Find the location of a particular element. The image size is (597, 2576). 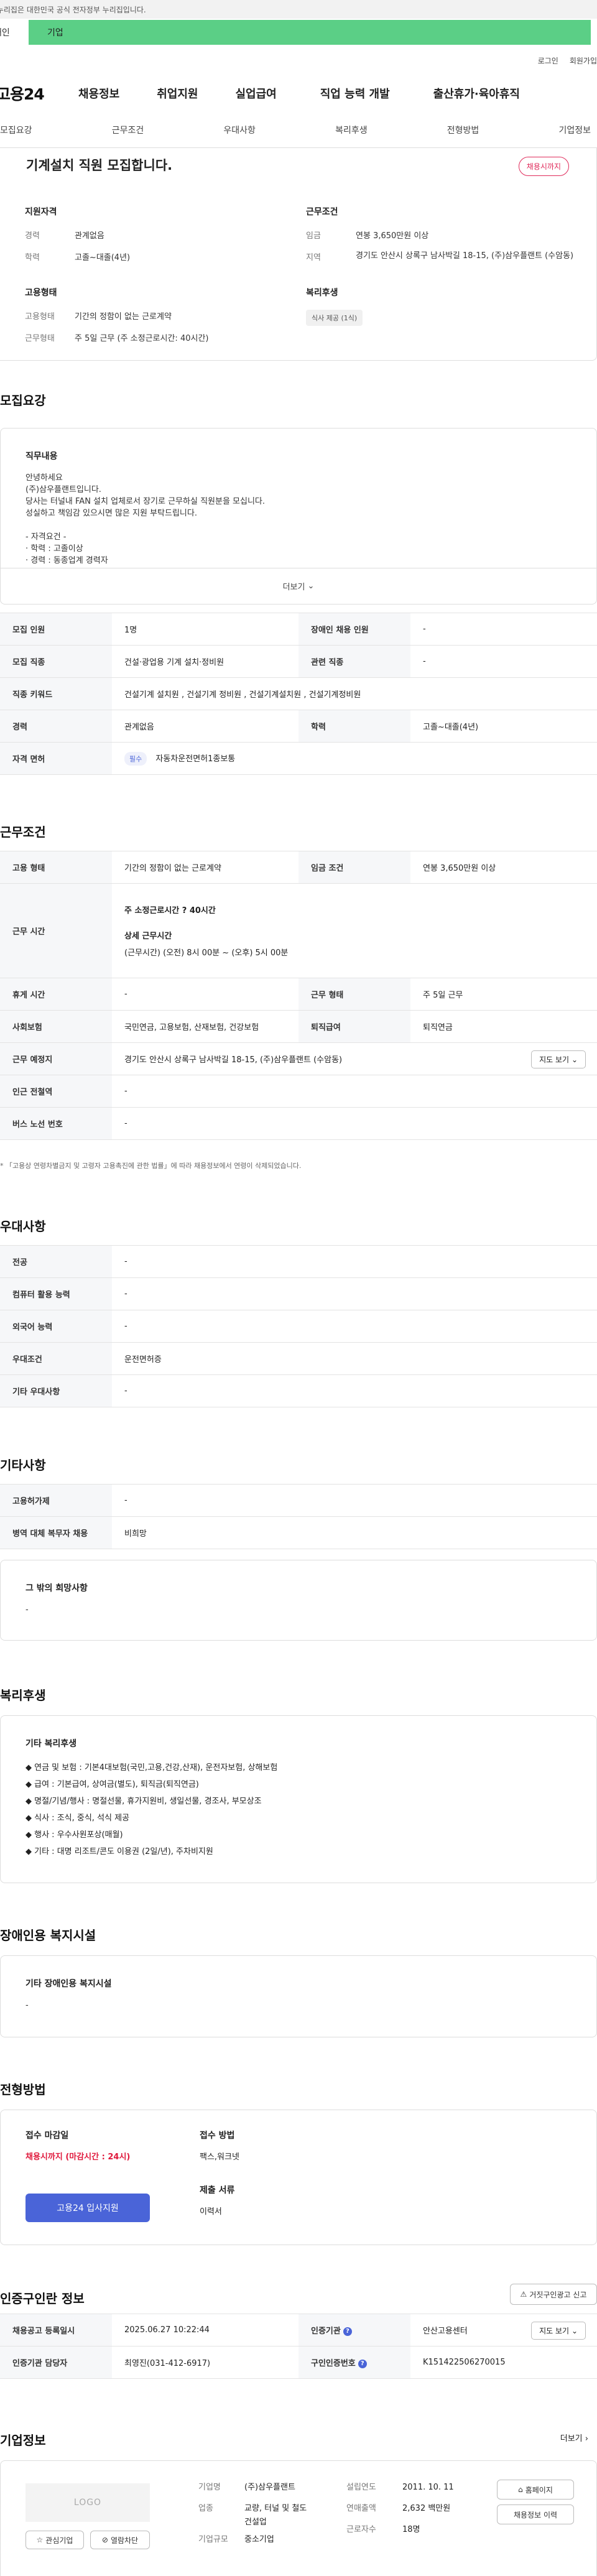

gnb-item-jobs: 채용정보 is located at coordinates (98, 93).